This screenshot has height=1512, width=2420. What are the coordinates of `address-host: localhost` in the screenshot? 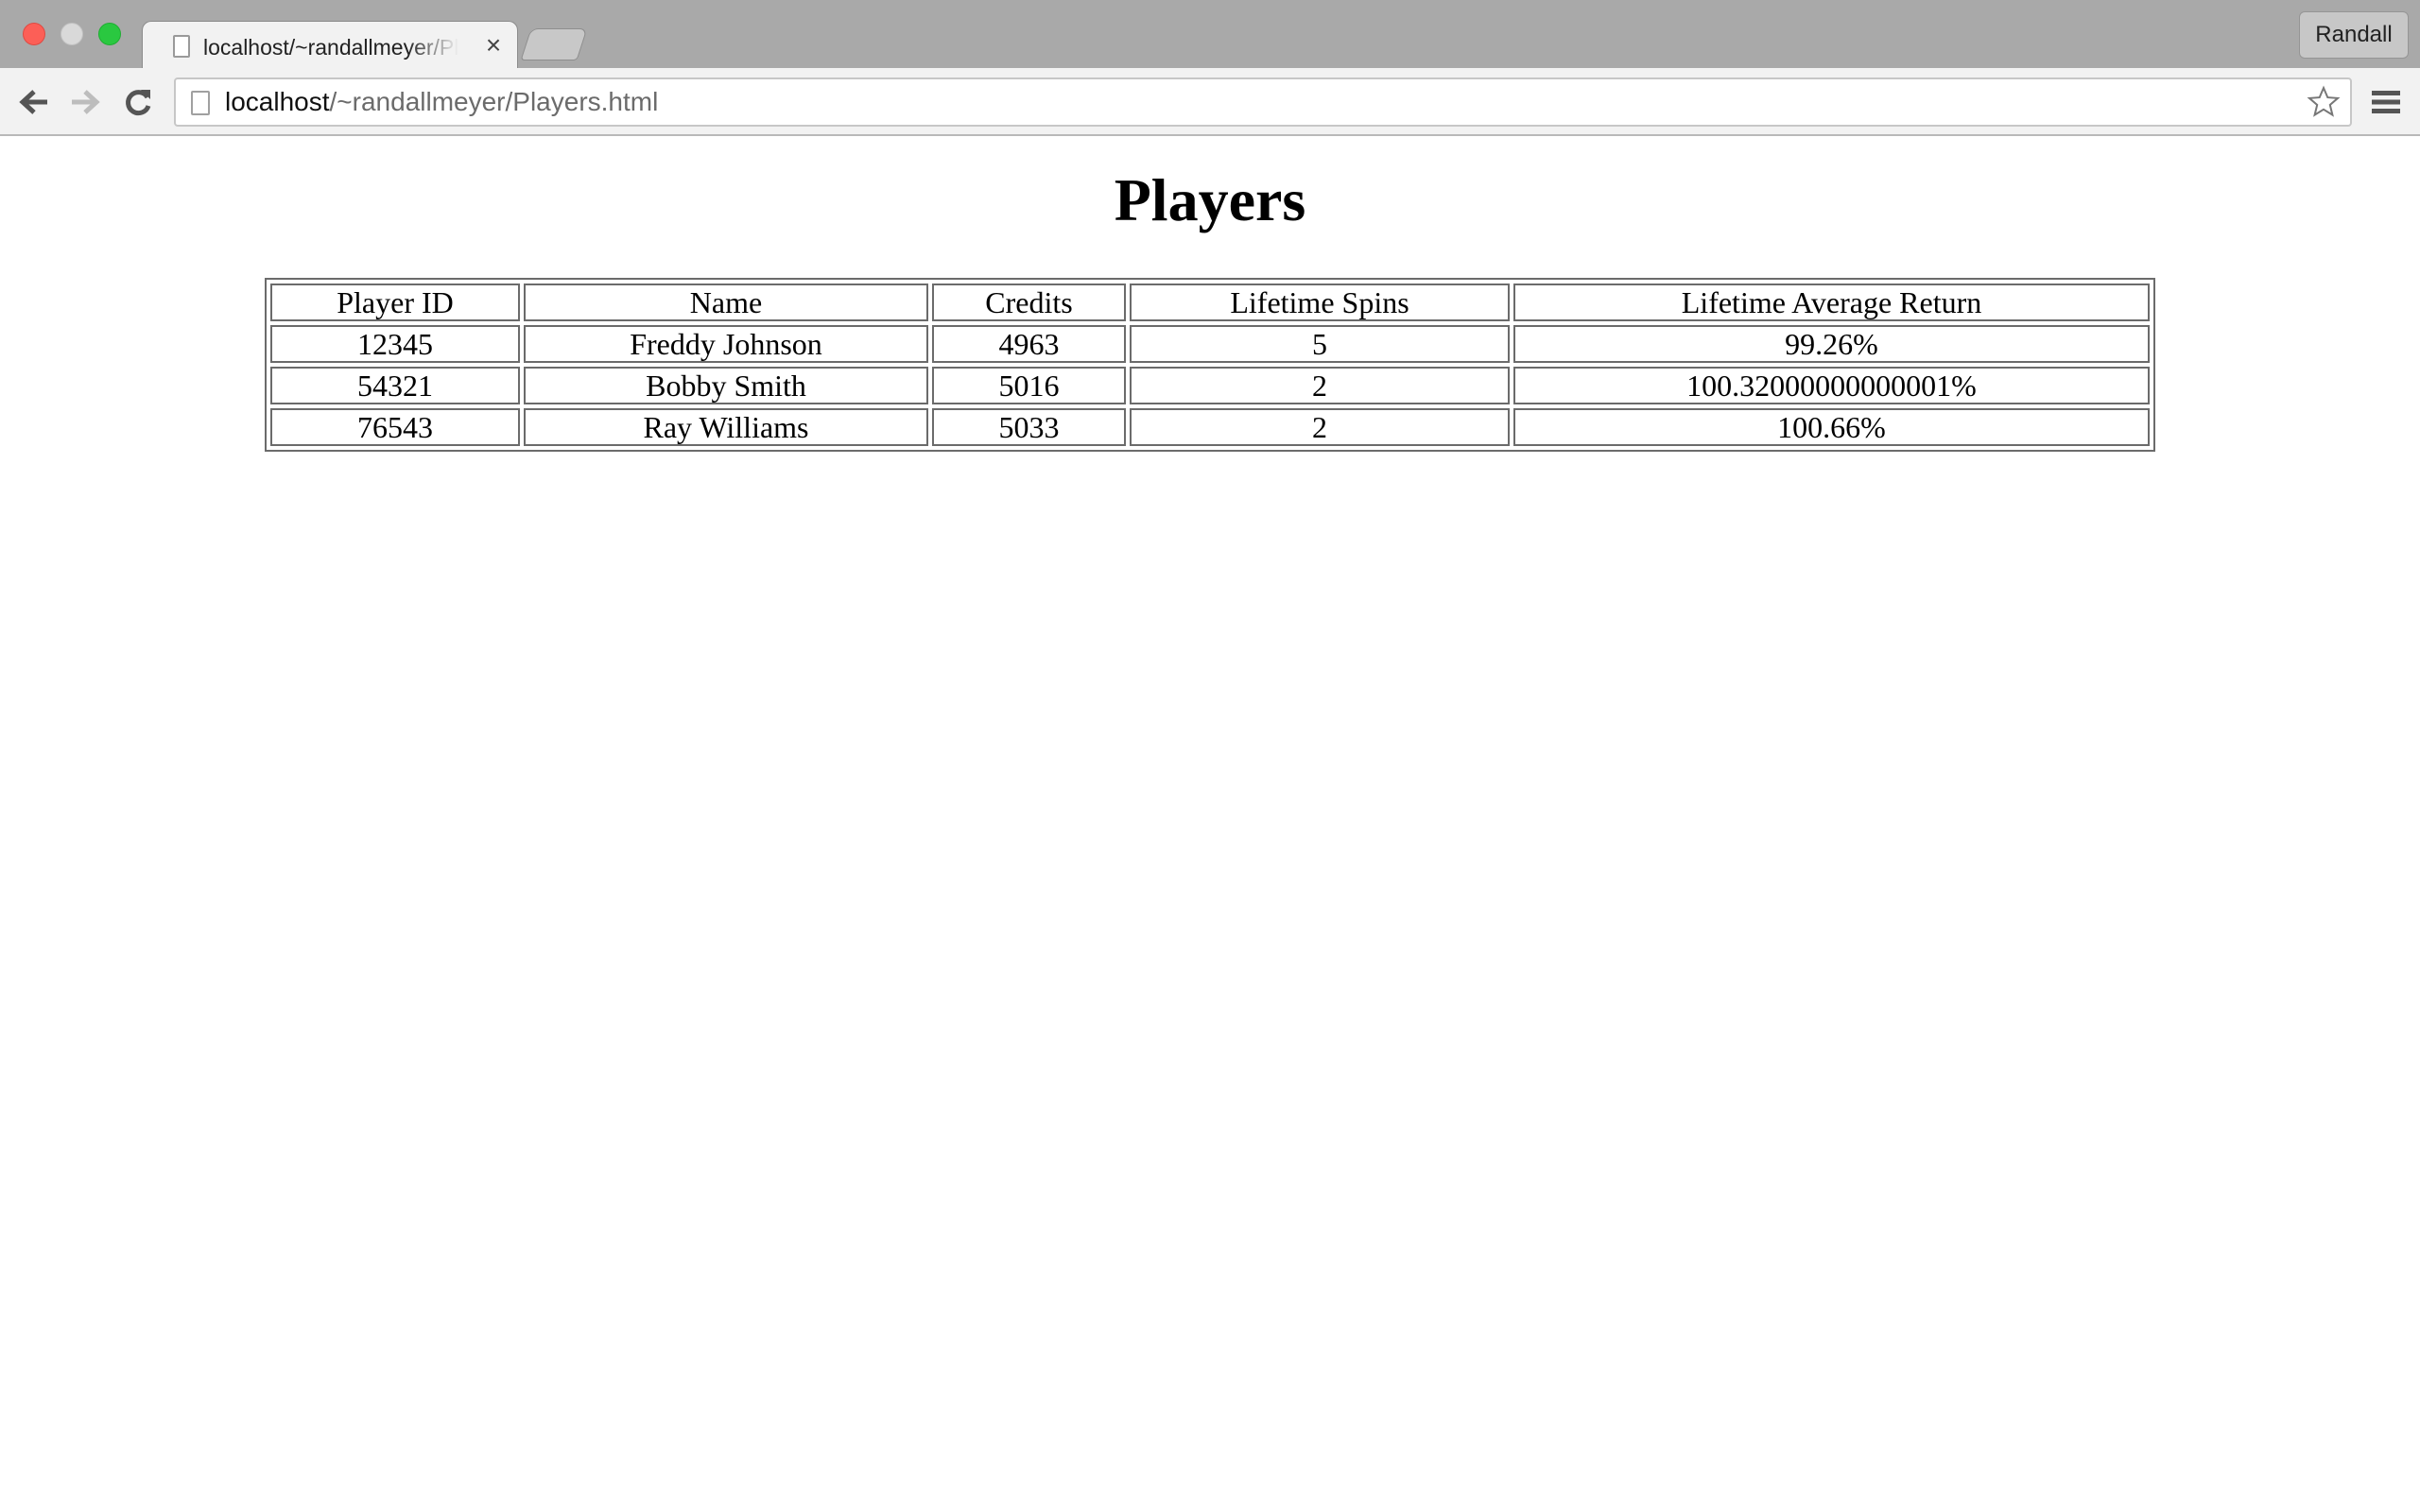 It's located at (277, 101).